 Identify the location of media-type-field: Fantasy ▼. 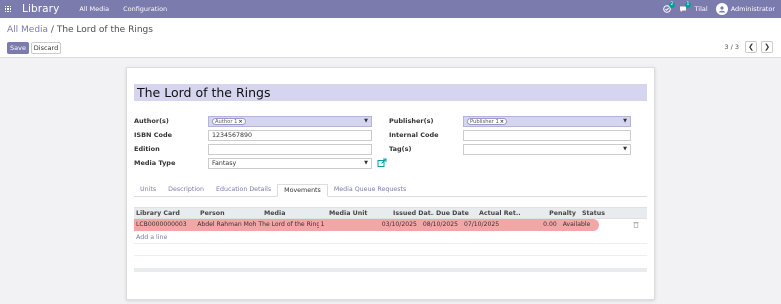
(290, 163).